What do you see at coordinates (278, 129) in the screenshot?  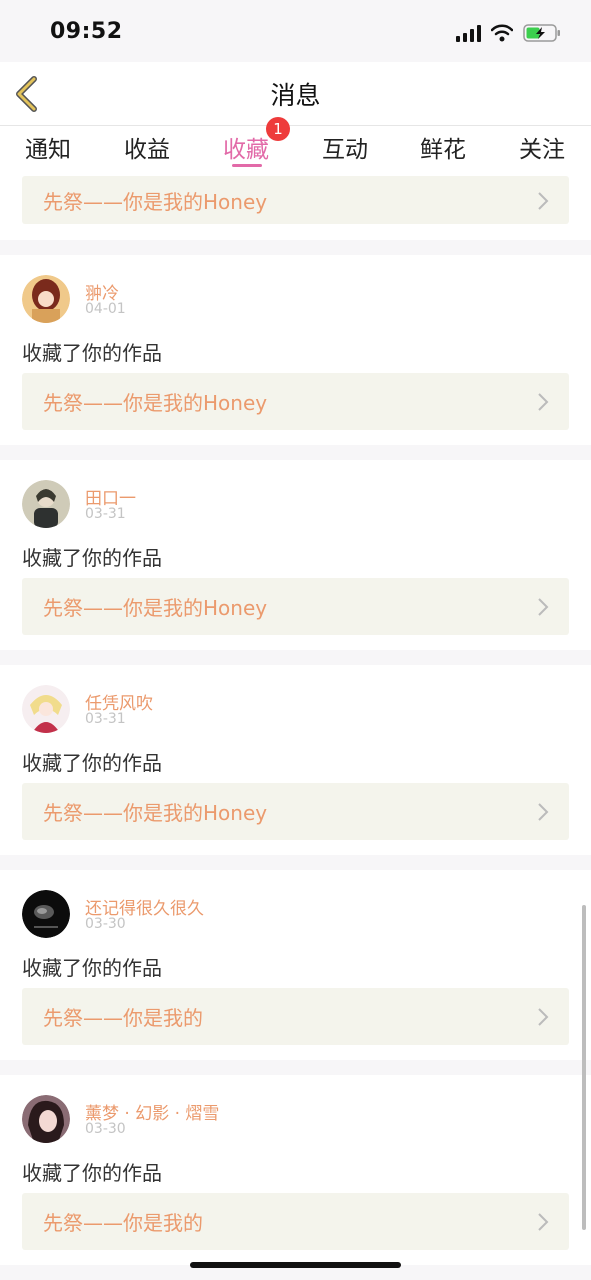 I see `favorites-badge: 1` at bounding box center [278, 129].